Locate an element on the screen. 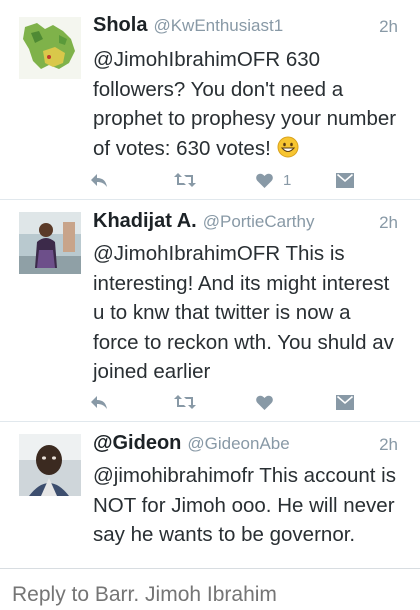 The image size is (420, 610). author-handle: @GideonAbe is located at coordinates (238, 443).